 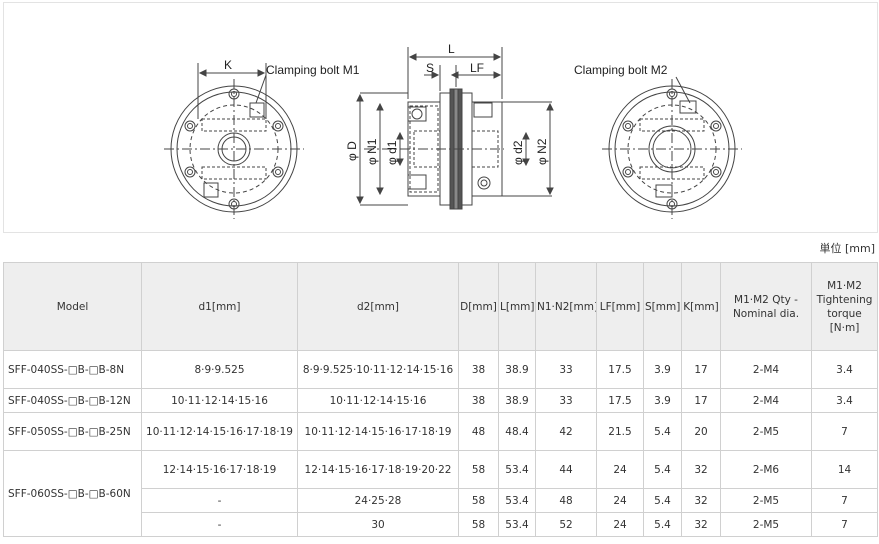 I want to click on cell-d1: 10·11·12·14·15·16·17·18·19, so click(x=219, y=431).